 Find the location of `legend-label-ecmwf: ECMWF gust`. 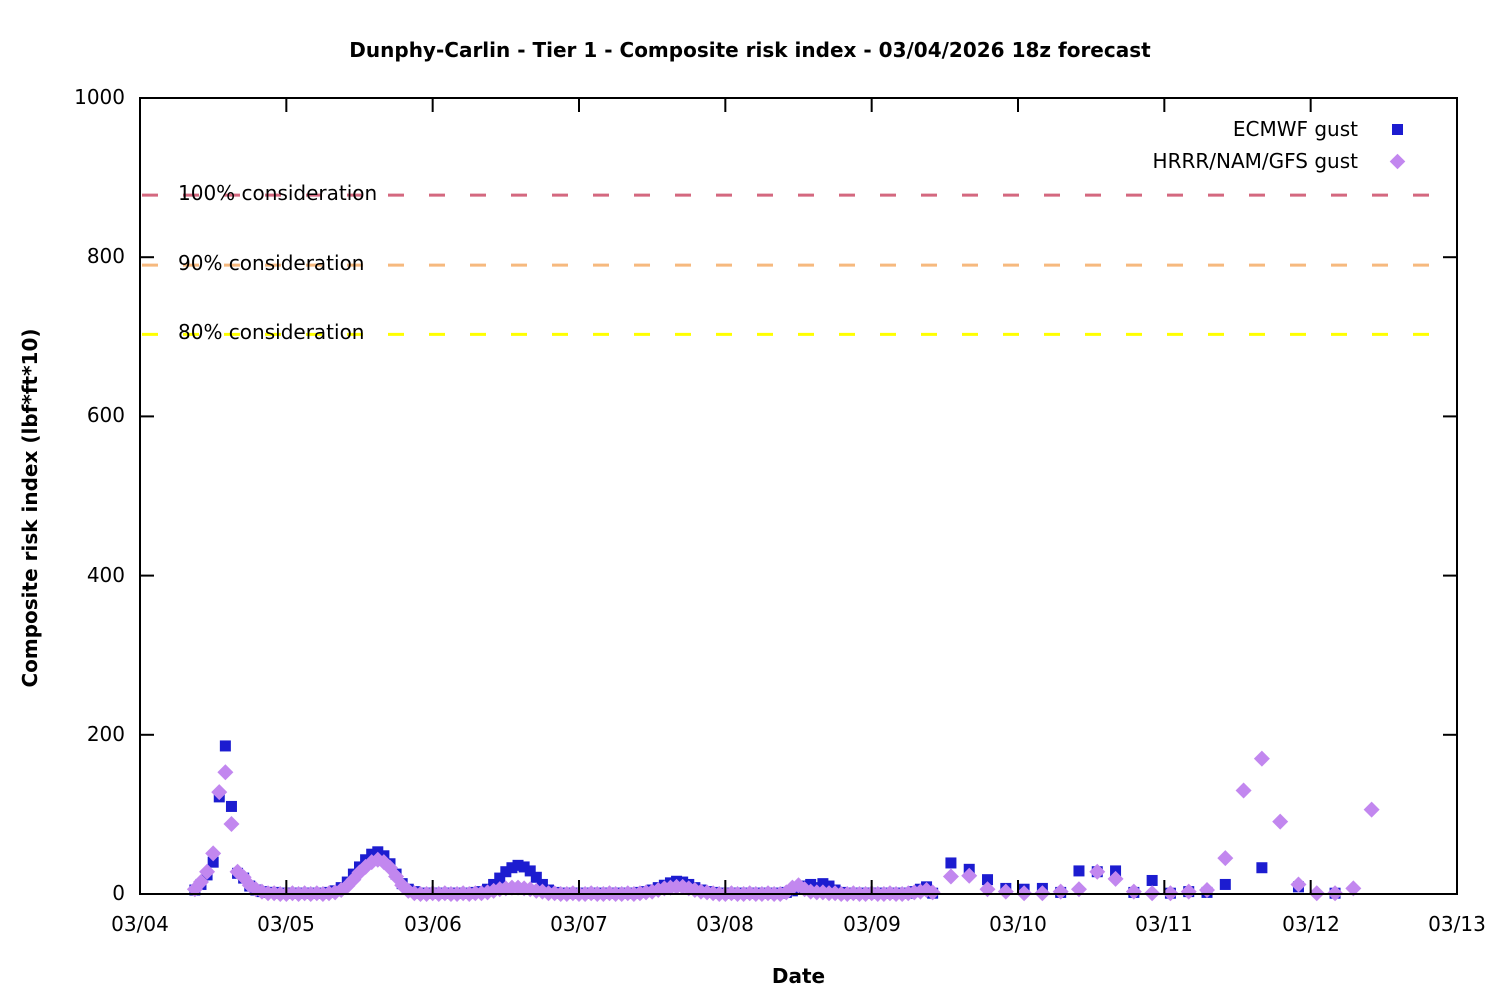

legend-label-ecmwf: ECMWF gust is located at coordinates (1295, 129).